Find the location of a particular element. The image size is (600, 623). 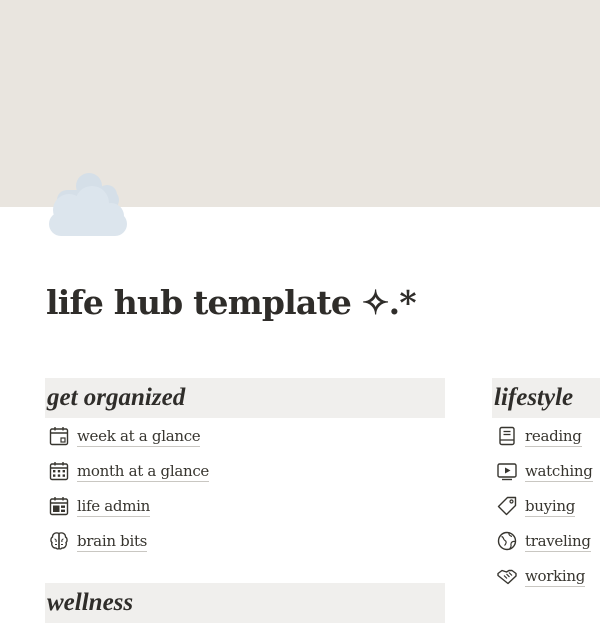

link-week-at-a-glance: week at a glance is located at coordinates (124, 436).